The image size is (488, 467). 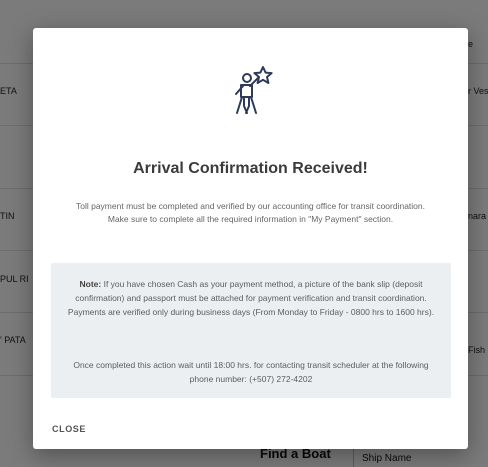 I want to click on person-holding-star-icon, so click(x=251, y=90).